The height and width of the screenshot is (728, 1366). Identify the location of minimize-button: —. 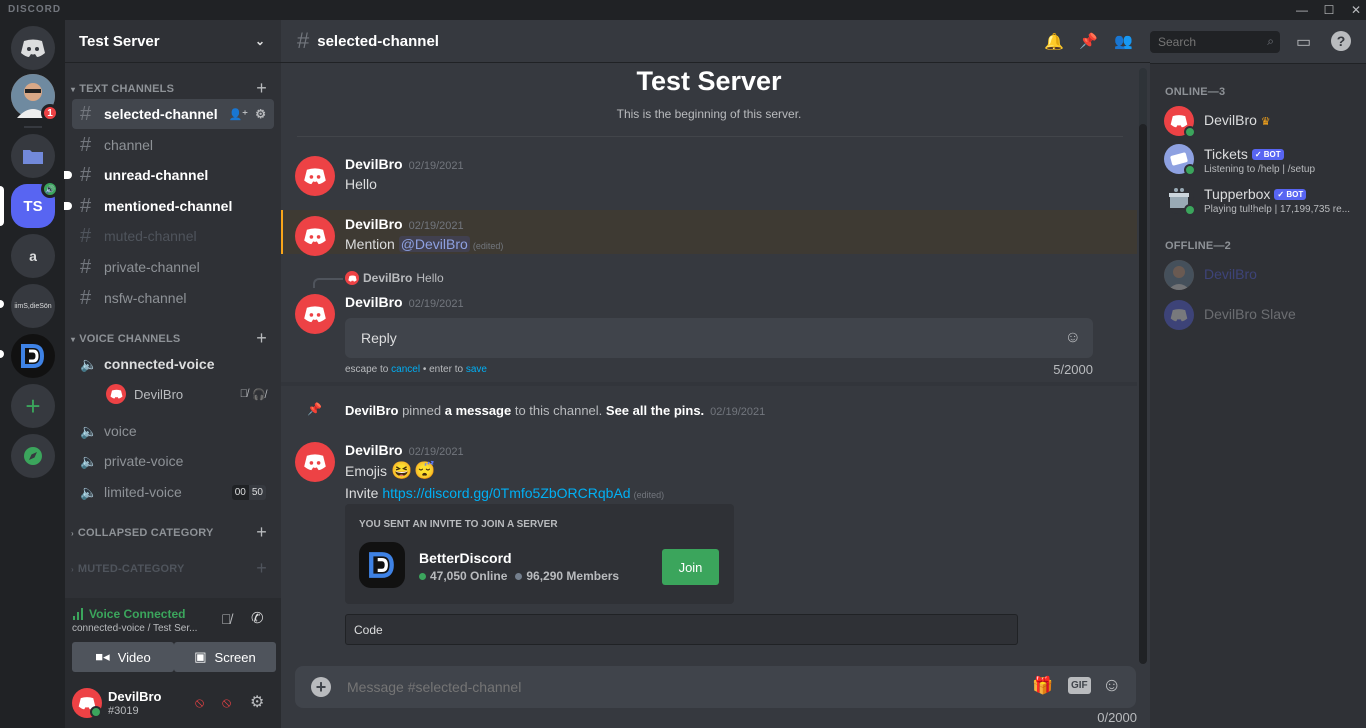
(1302, 10).